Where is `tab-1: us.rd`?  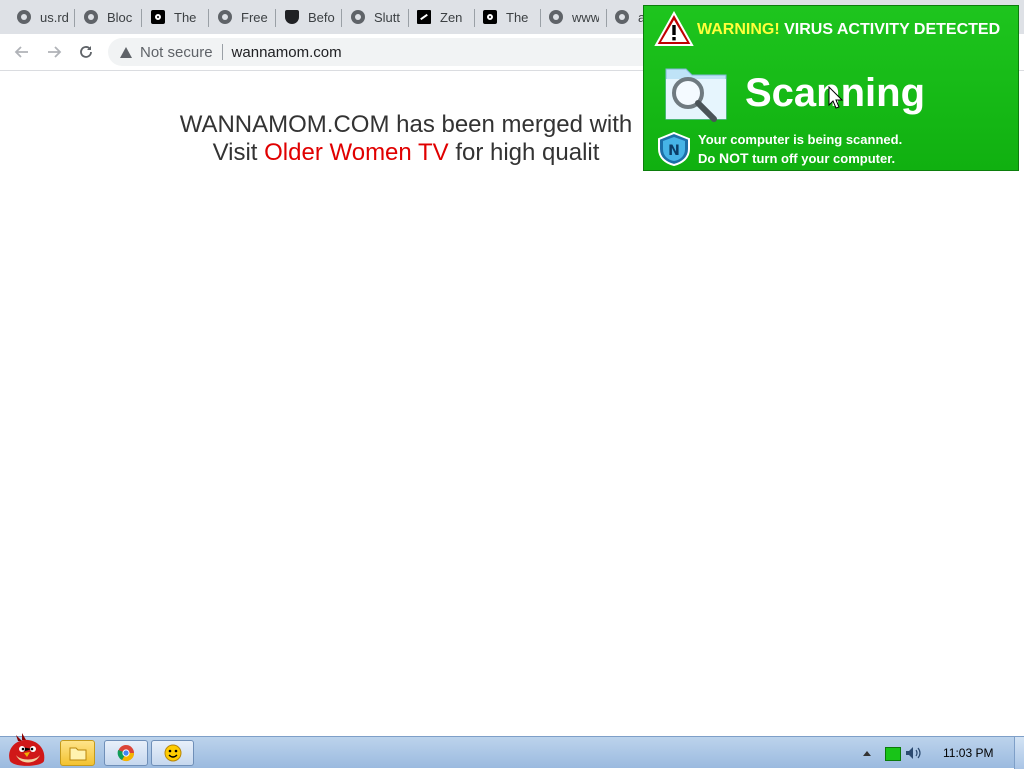 tab-1: us.rd is located at coordinates (43, 17).